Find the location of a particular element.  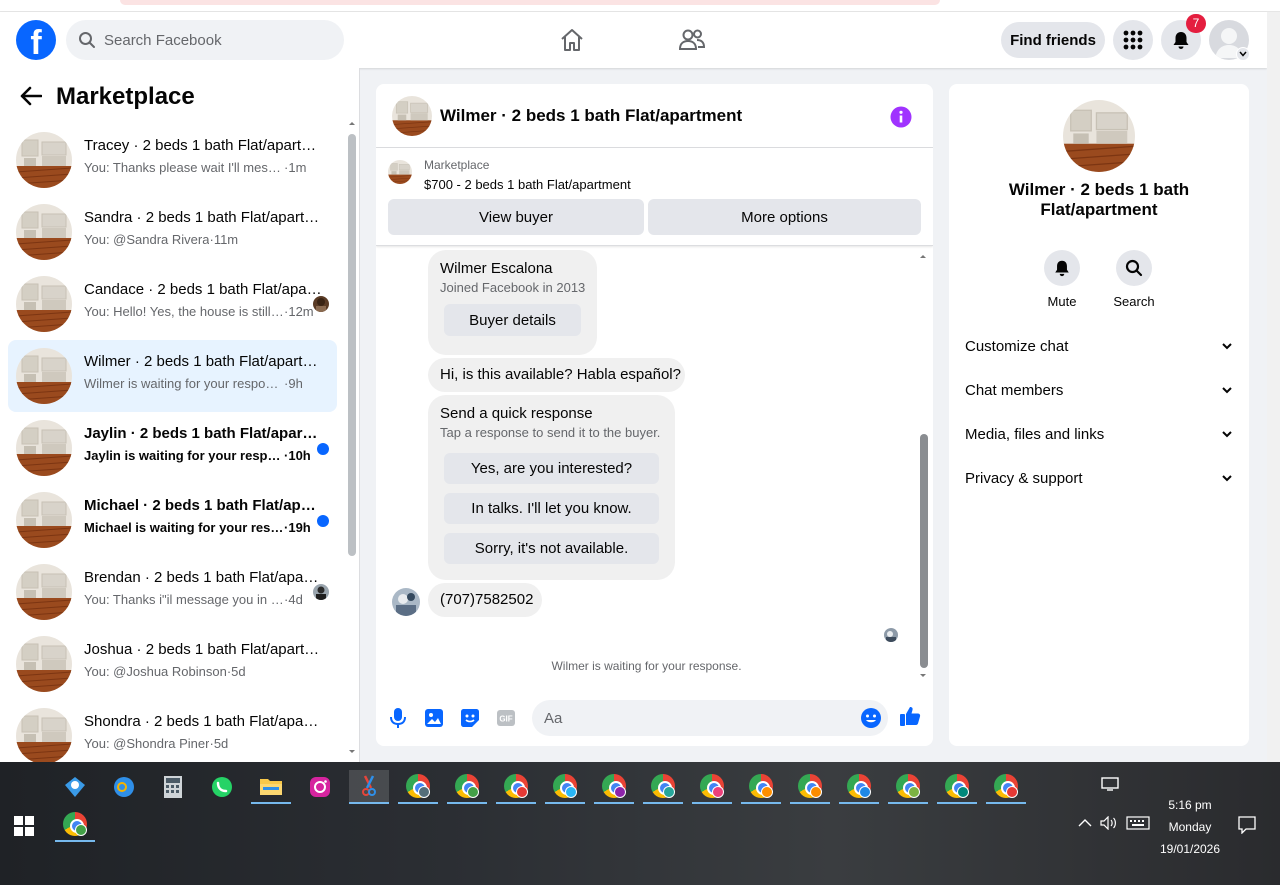

clock-day: Monday is located at coordinates (1190, 827).